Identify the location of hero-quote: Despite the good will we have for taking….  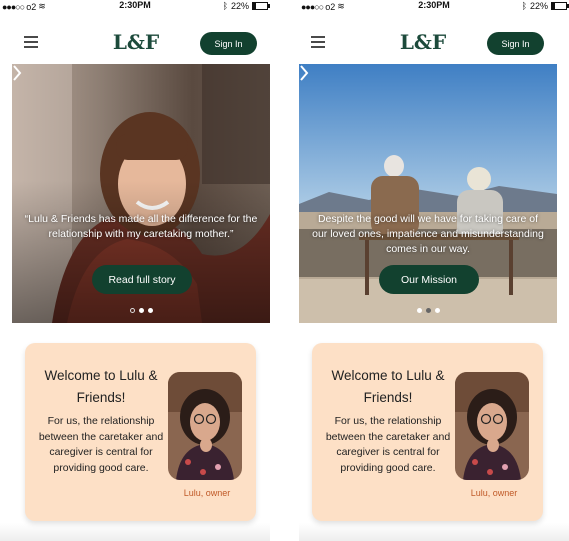
(428, 234).